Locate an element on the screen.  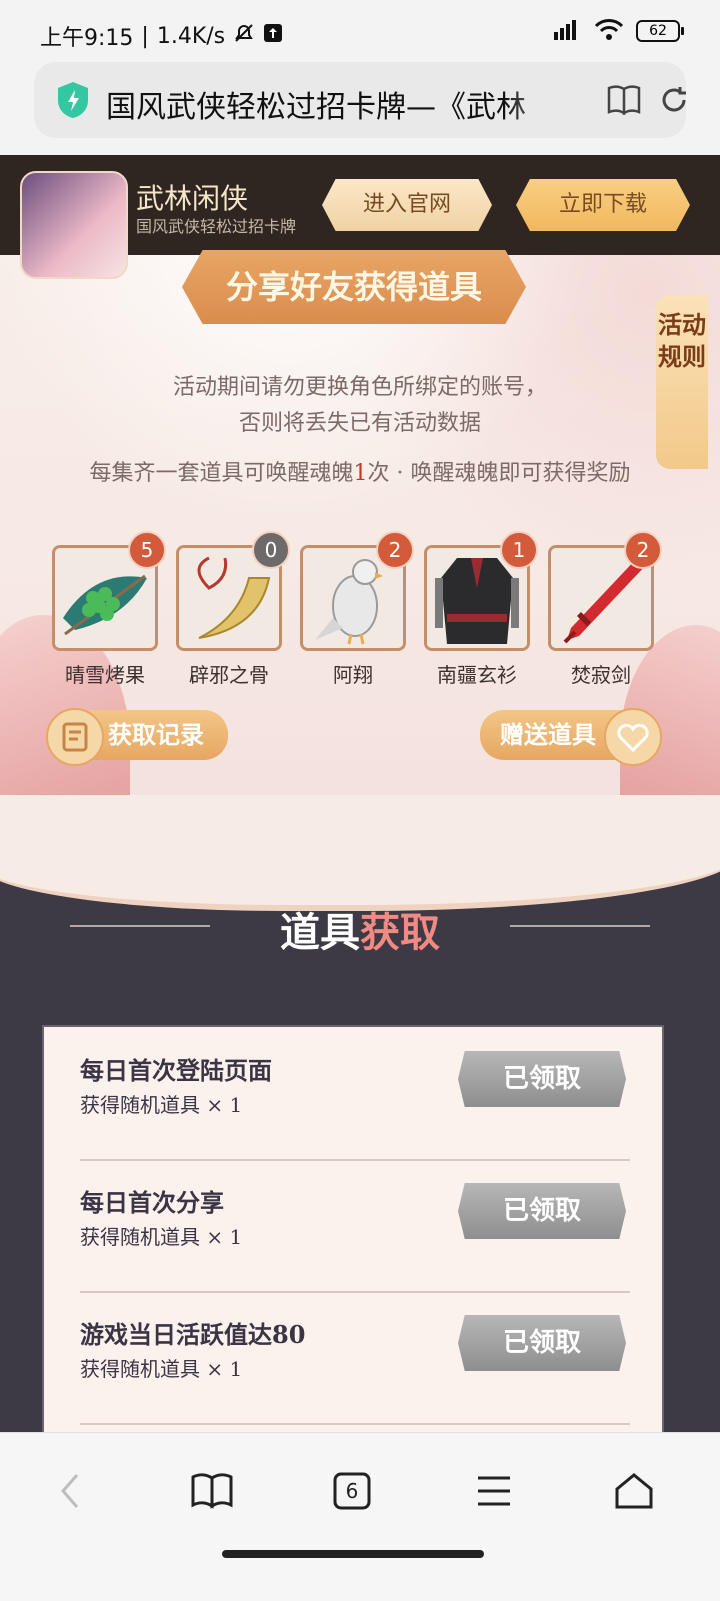
item-card: 2 焚寂剑 is located at coordinates (605, 609).